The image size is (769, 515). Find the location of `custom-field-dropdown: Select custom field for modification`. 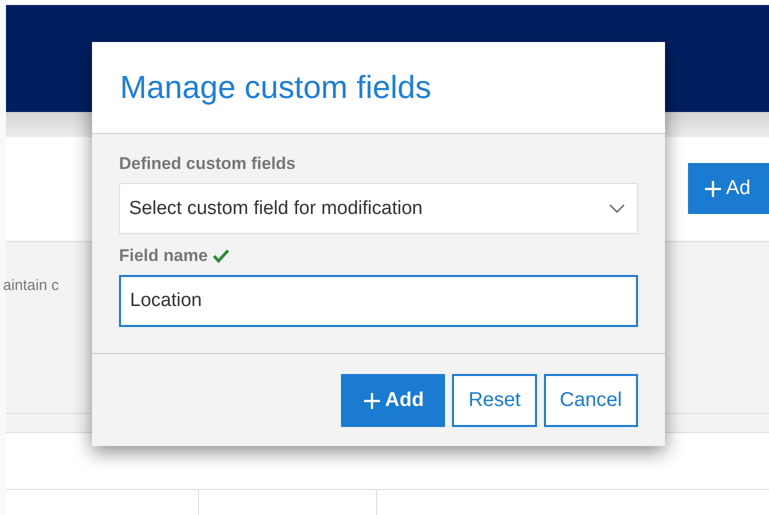

custom-field-dropdown: Select custom field for modification is located at coordinates (378, 208).